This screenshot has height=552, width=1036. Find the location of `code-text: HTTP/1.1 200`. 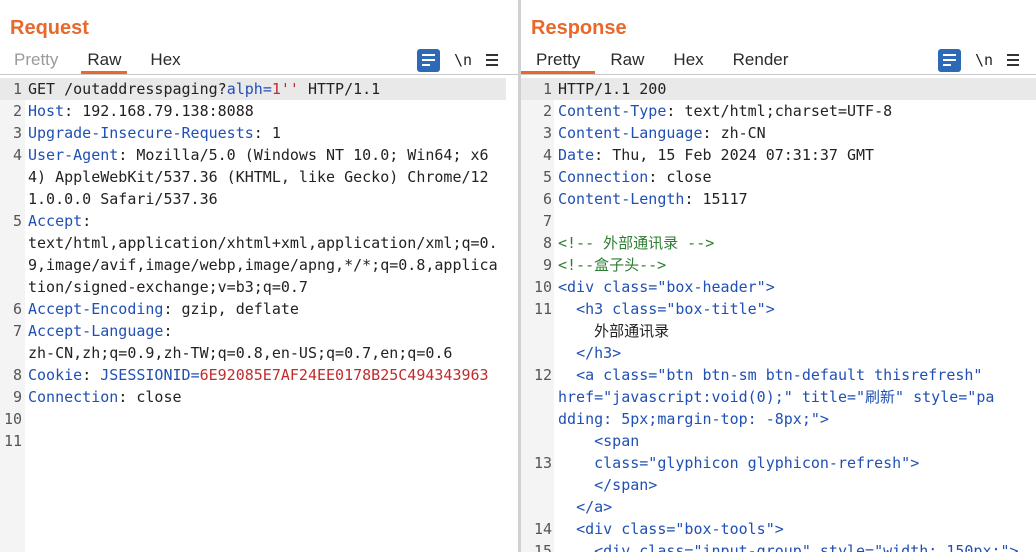

code-text: HTTP/1.1 200 is located at coordinates (612, 89).